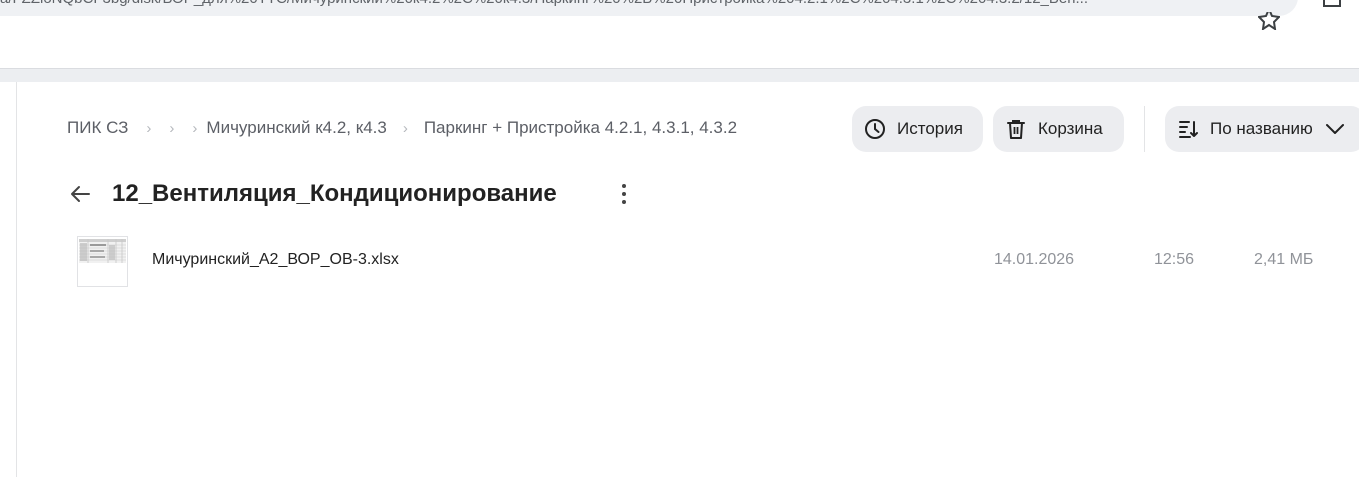  I want to click on breadcrumb-item-root: ПИК СЗ, so click(97, 128).